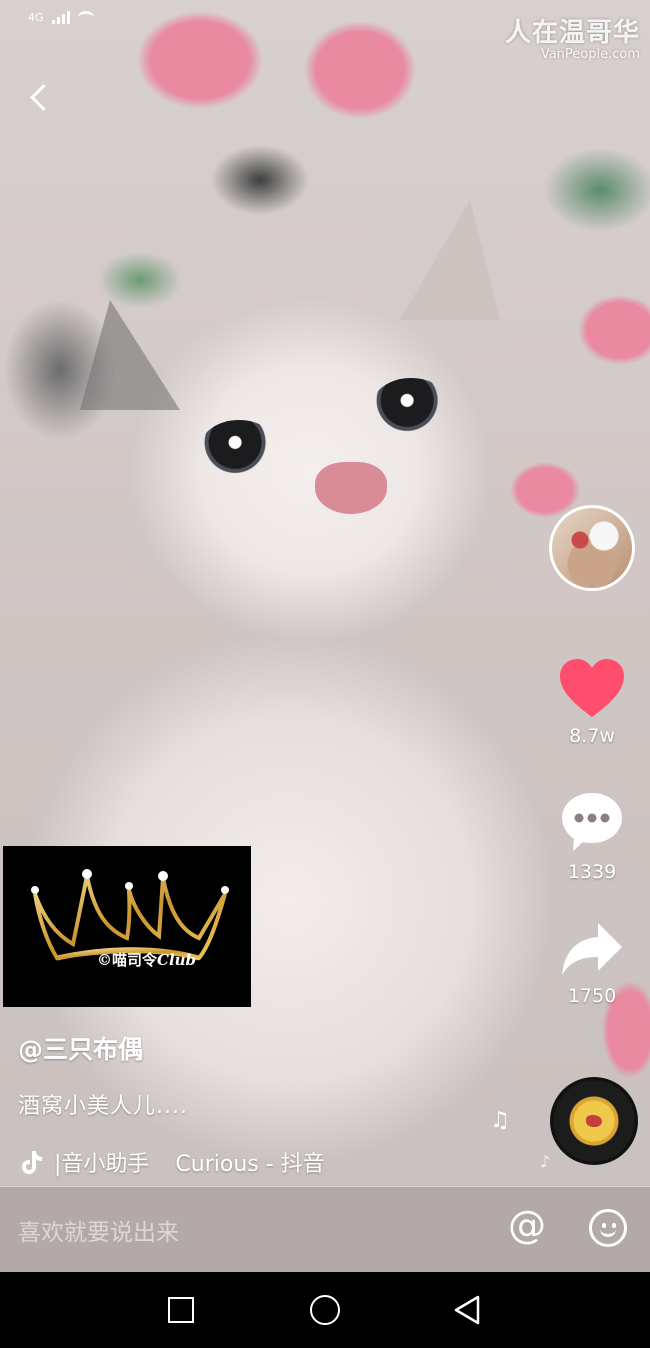 This screenshot has height=1348, width=650. I want to click on share-button: 1750, so click(592, 964).